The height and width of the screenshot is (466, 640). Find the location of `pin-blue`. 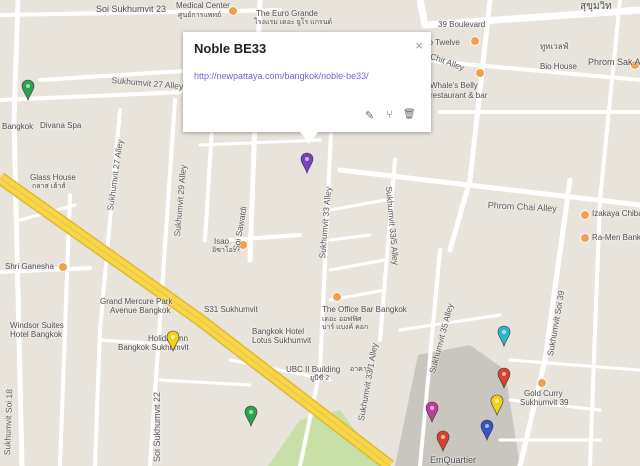

pin-blue is located at coordinates (487, 430).